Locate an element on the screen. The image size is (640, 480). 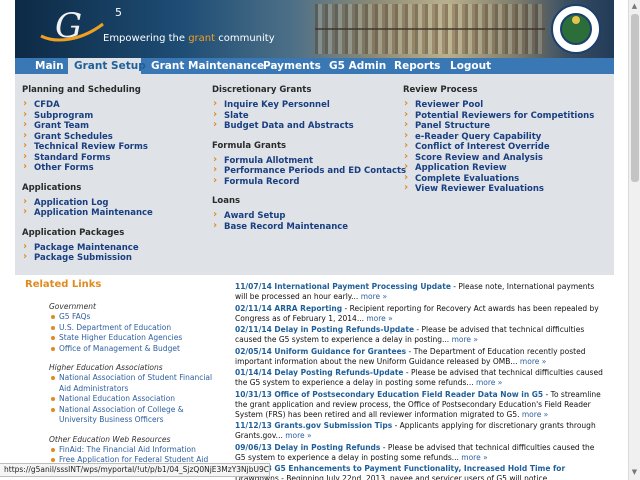
related-group-other: Other Education Web Resources is located at coordinates (110, 439).